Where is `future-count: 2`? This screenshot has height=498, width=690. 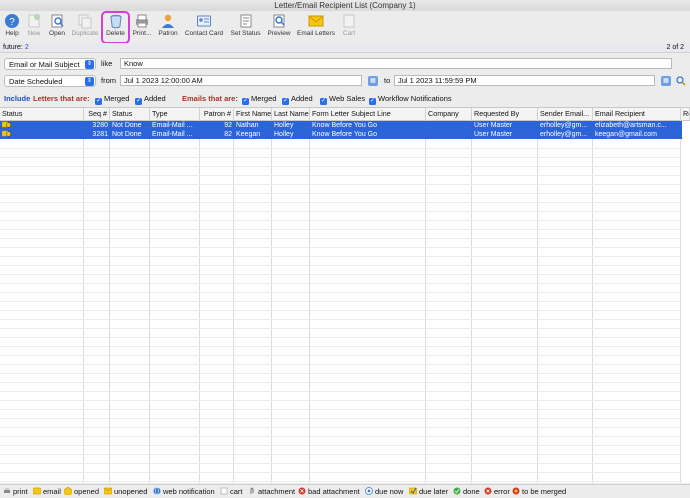 future-count: 2 is located at coordinates (27, 47).